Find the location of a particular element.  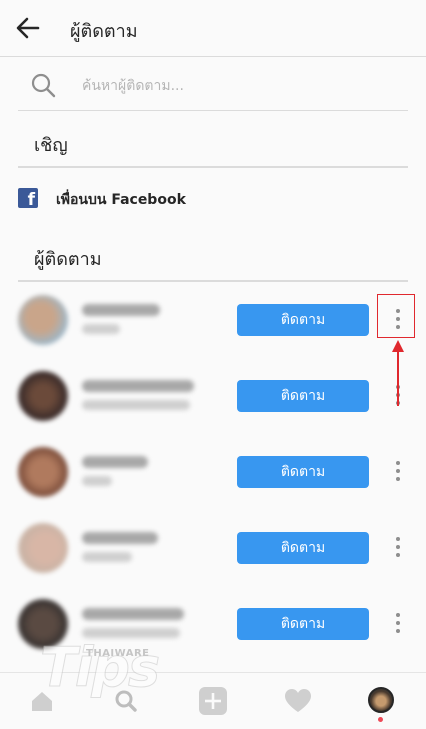

search-bar is located at coordinates (213, 85).